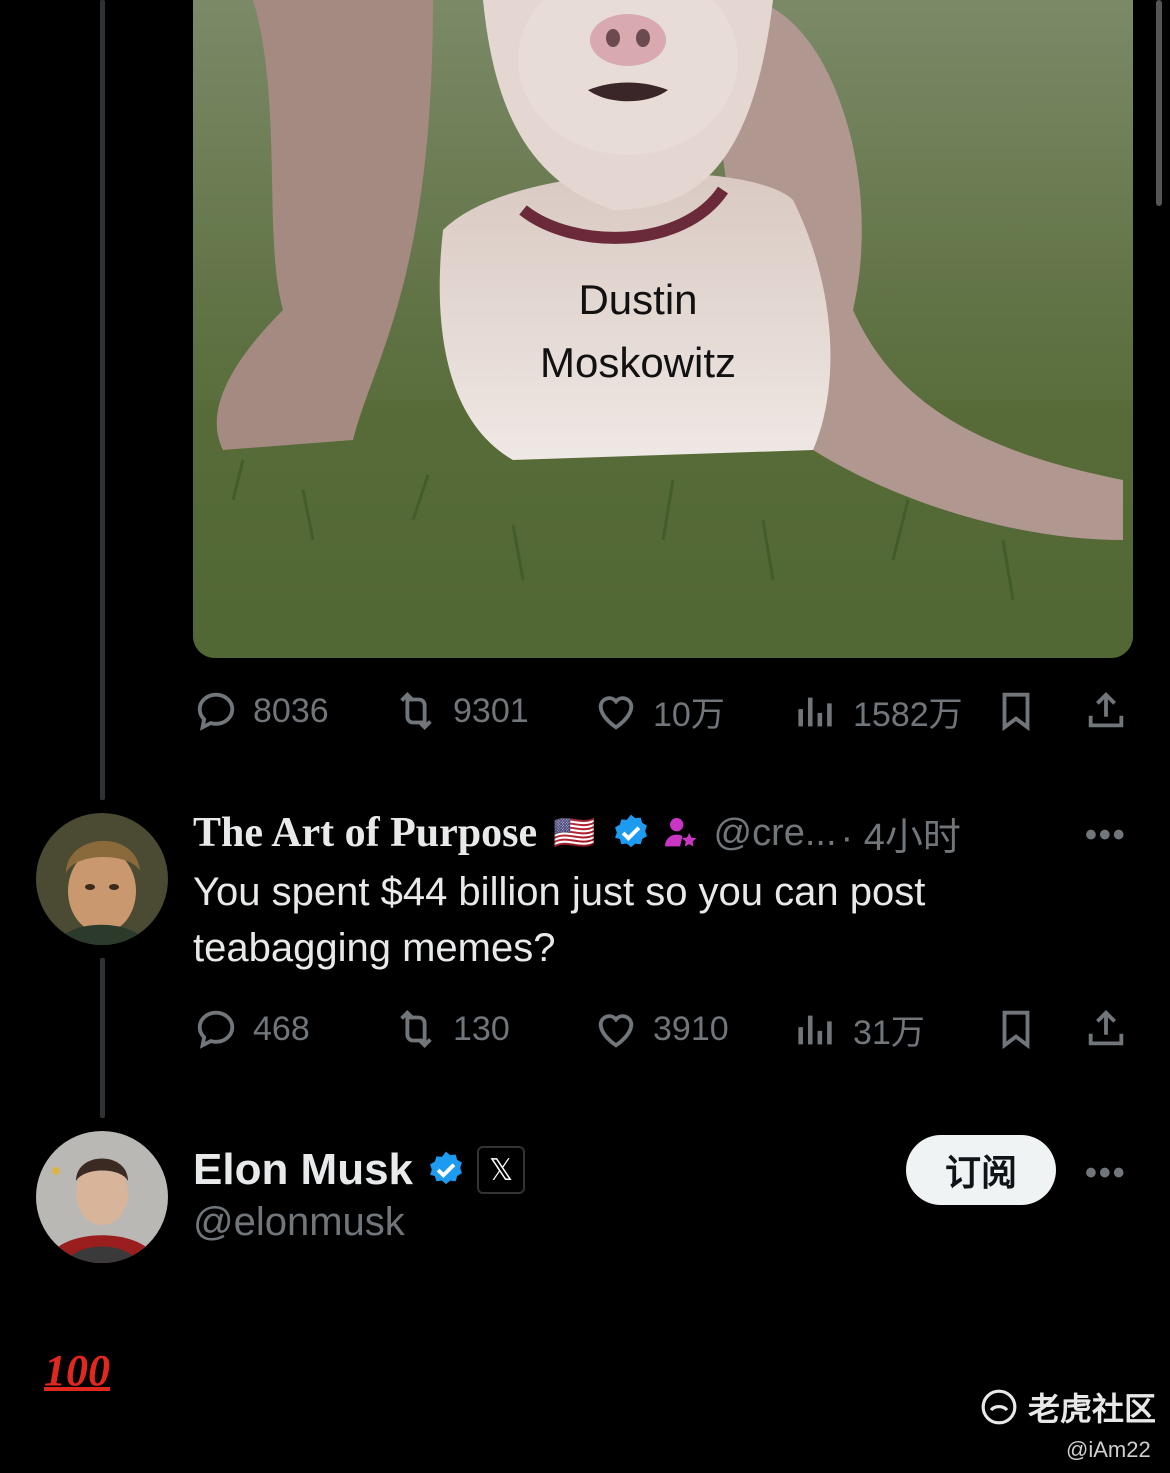  Describe the element at coordinates (901, 833) in the screenshot. I see `tweet-time: · 4小时` at that location.